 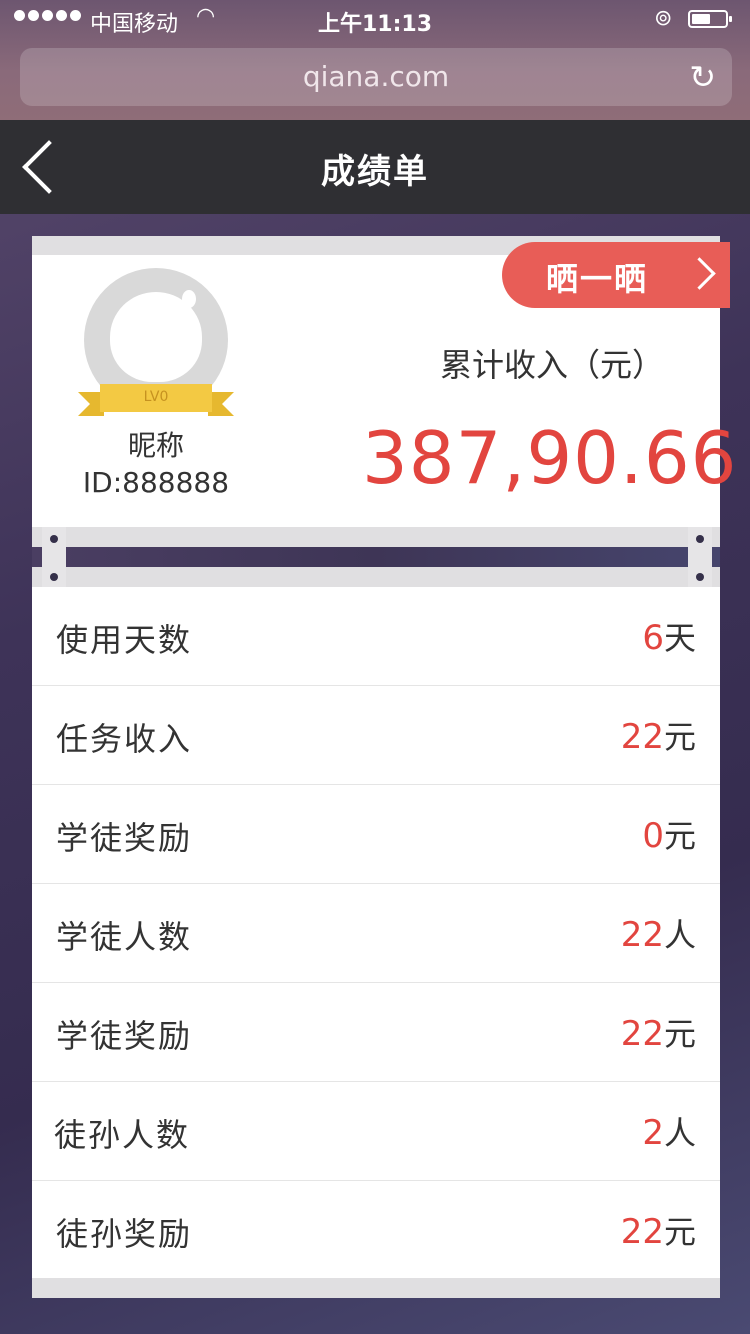 I want to click on status-bar: 中国移动 ◠ 上午11:13 ⊚, so click(x=375, y=20).